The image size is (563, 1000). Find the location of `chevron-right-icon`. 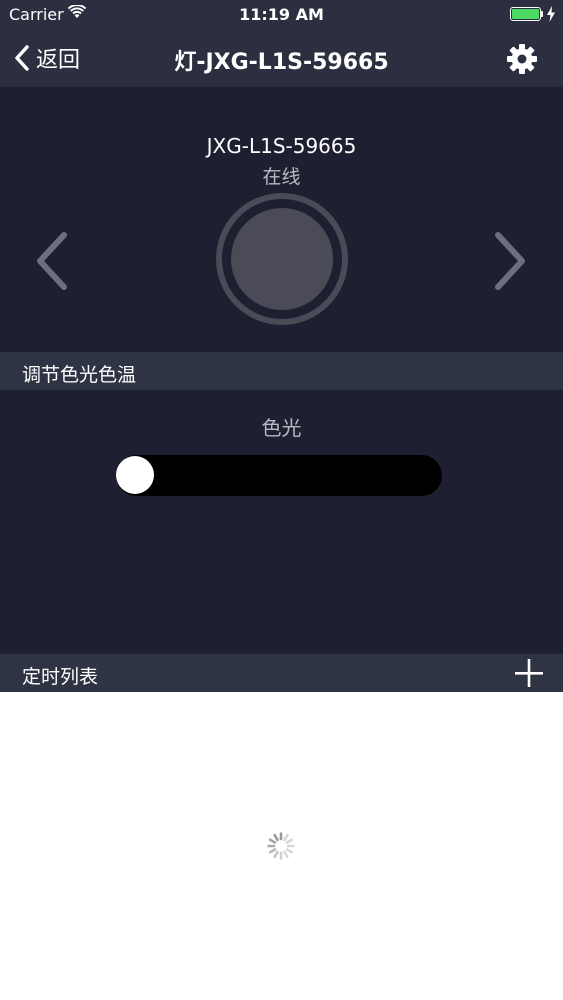

chevron-right-icon is located at coordinates (510, 261).